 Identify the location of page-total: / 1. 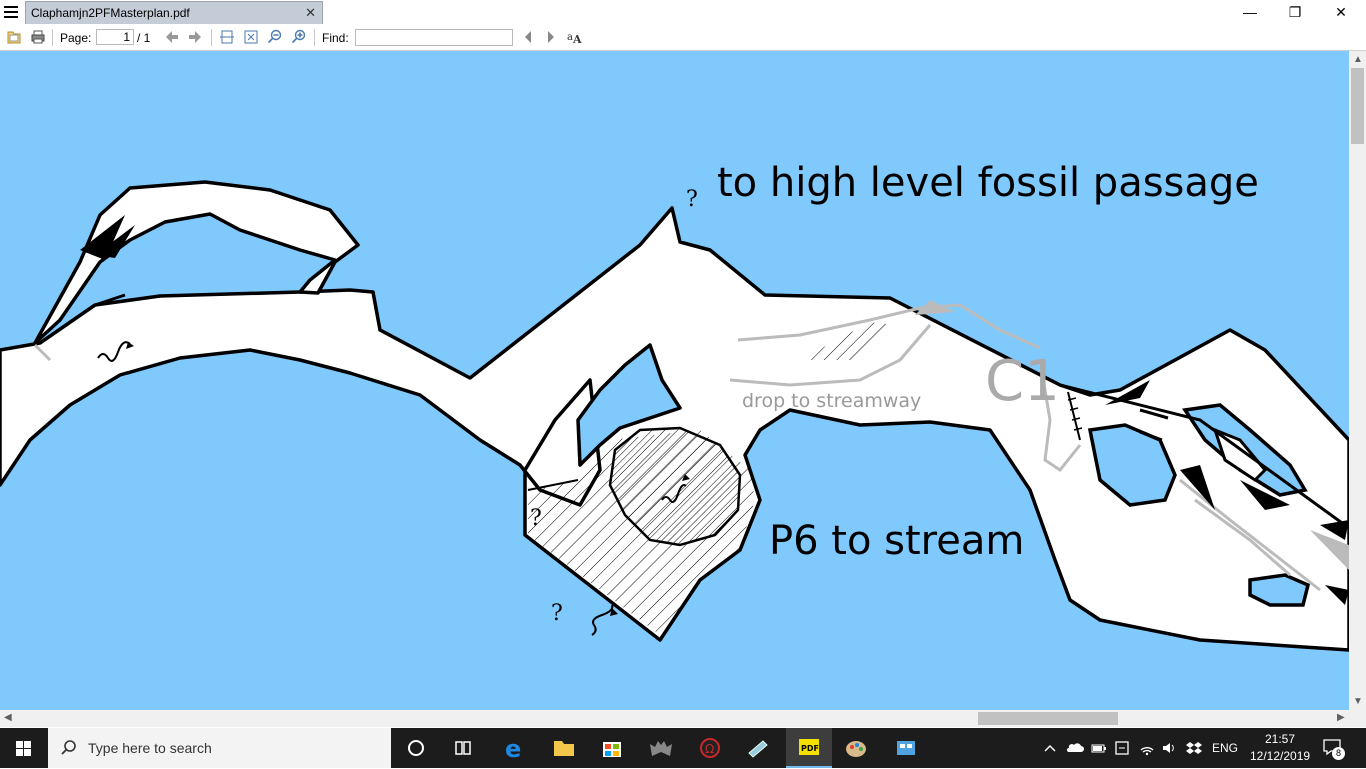
(144, 38).